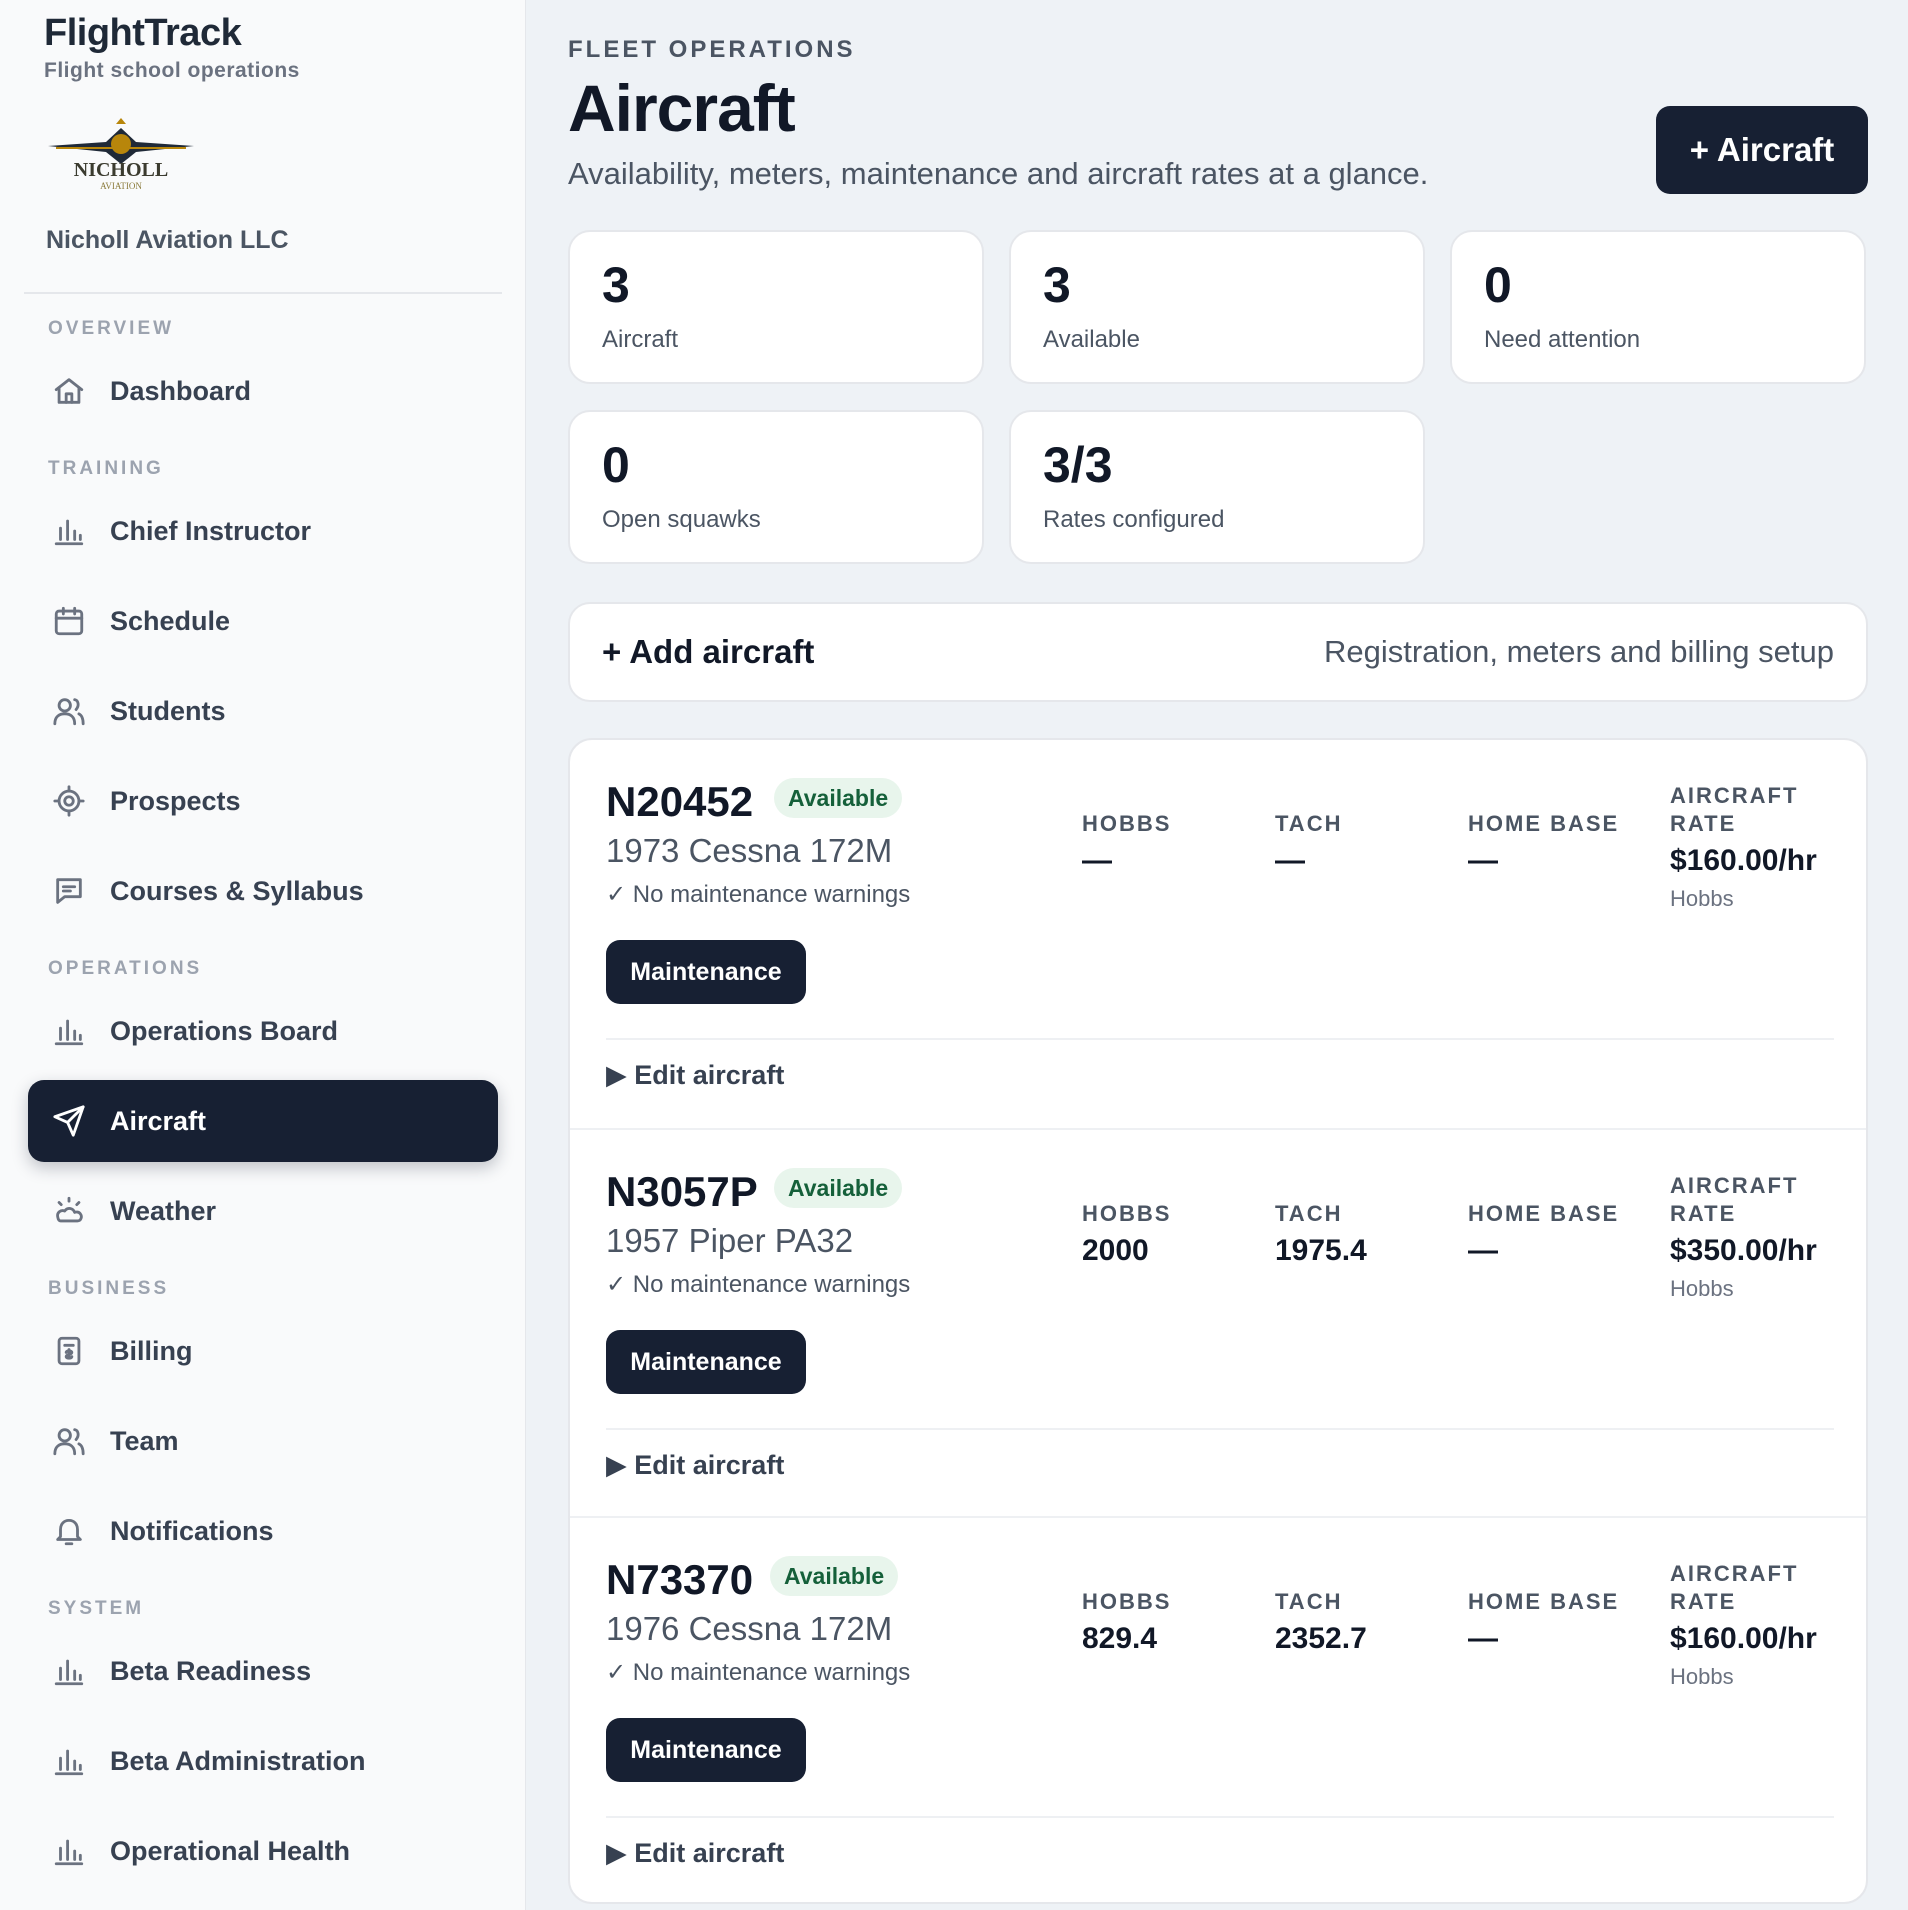 The height and width of the screenshot is (1910, 1908). What do you see at coordinates (263, 1121) in the screenshot?
I see `sidebar-item-aircraft: Aircraft` at bounding box center [263, 1121].